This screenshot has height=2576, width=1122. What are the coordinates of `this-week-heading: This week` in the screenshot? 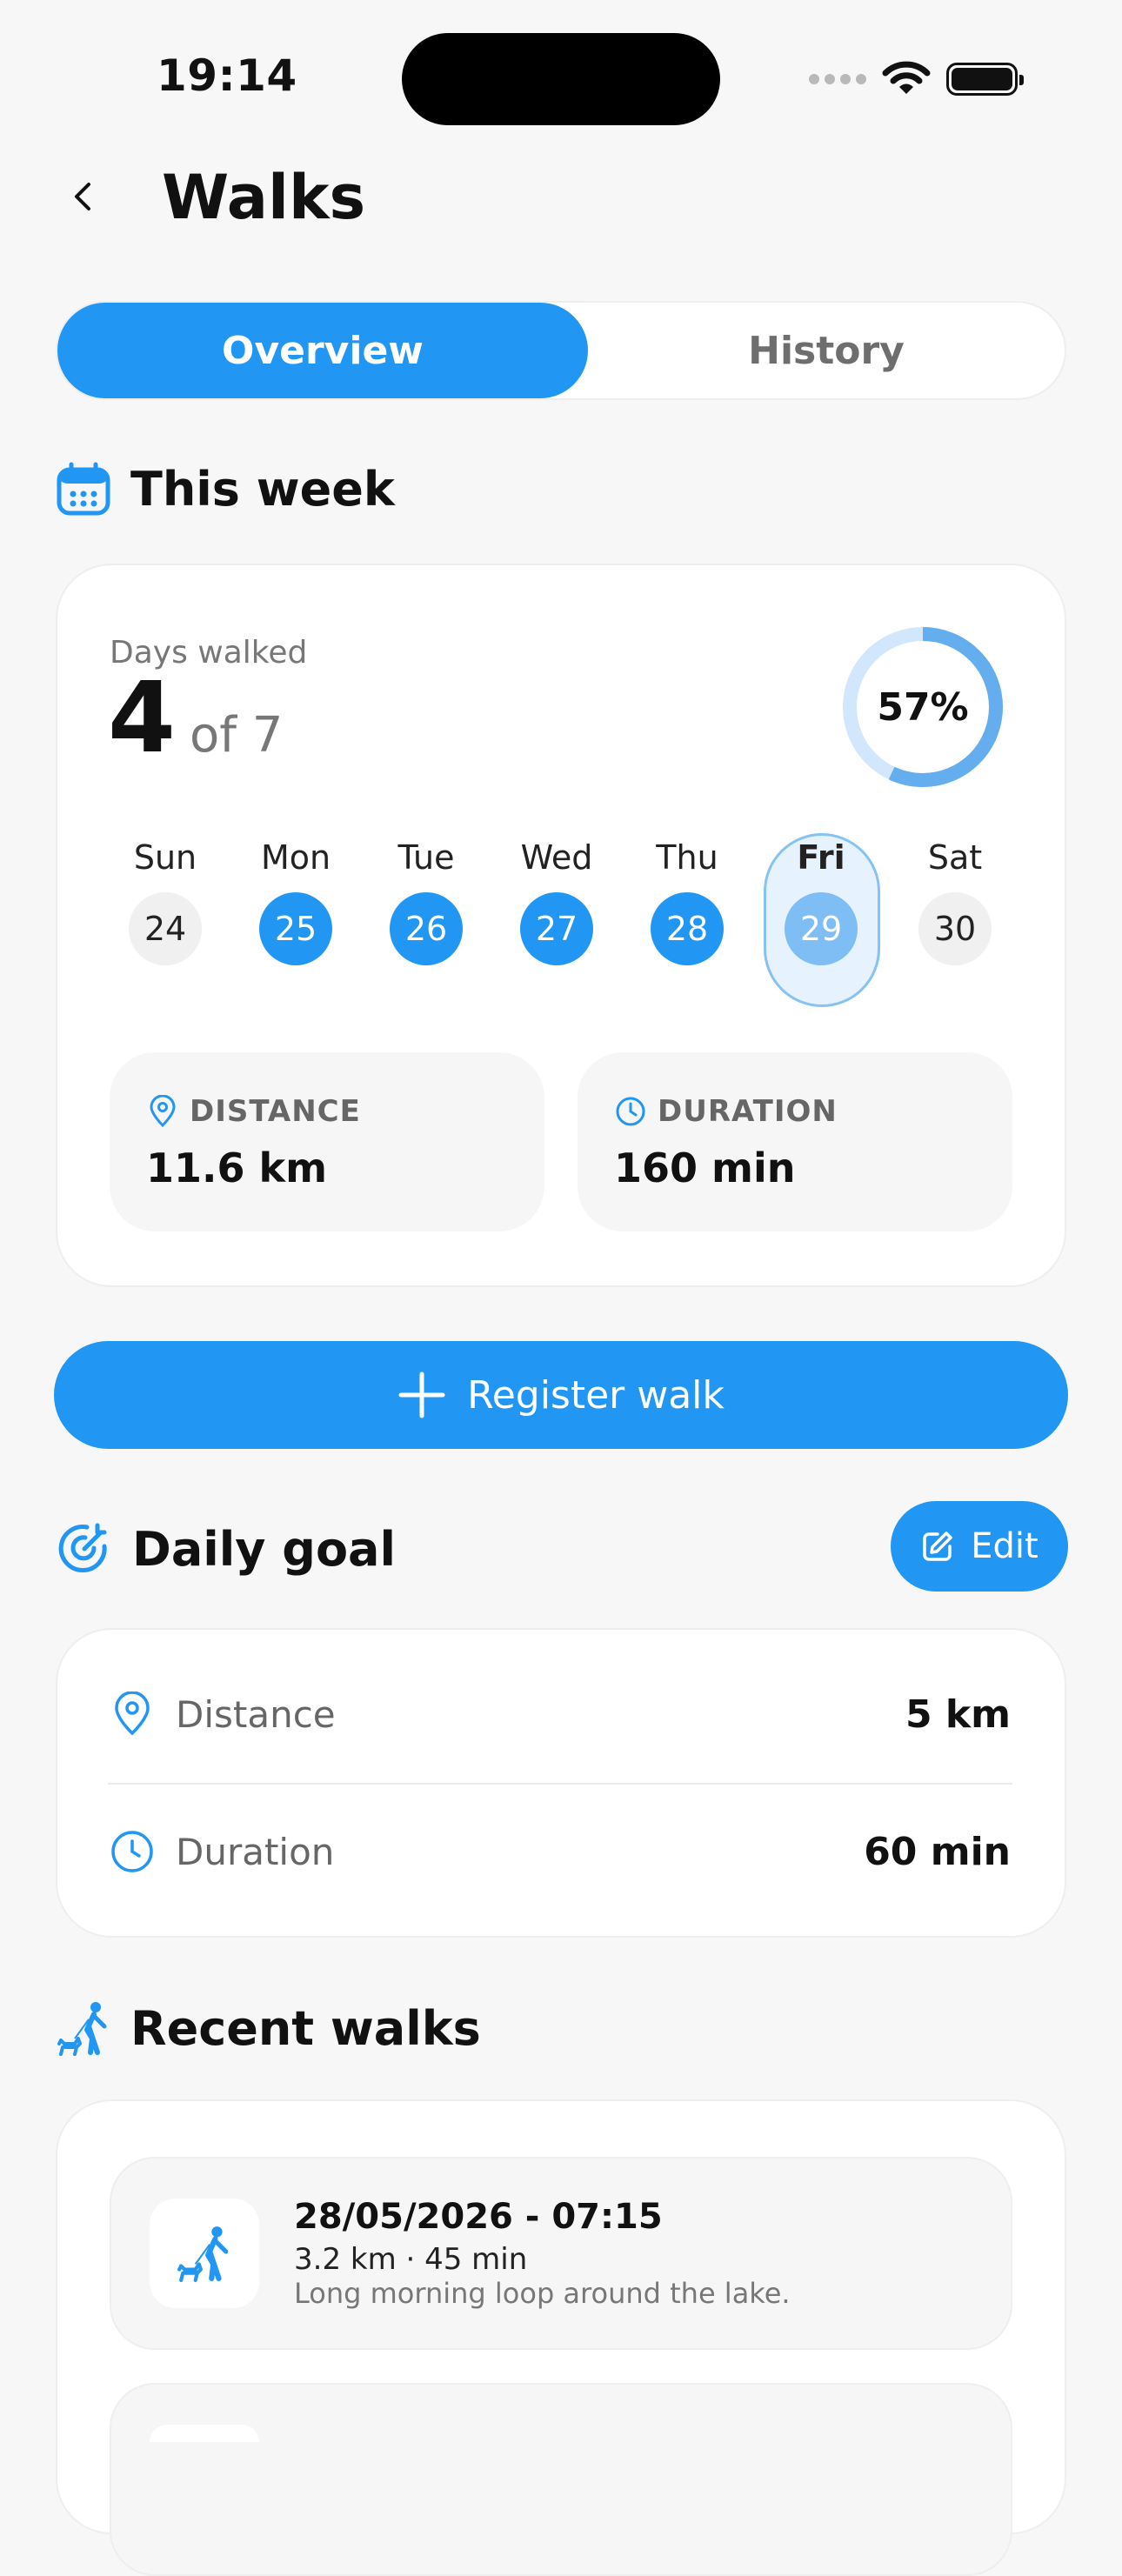 It's located at (225, 489).